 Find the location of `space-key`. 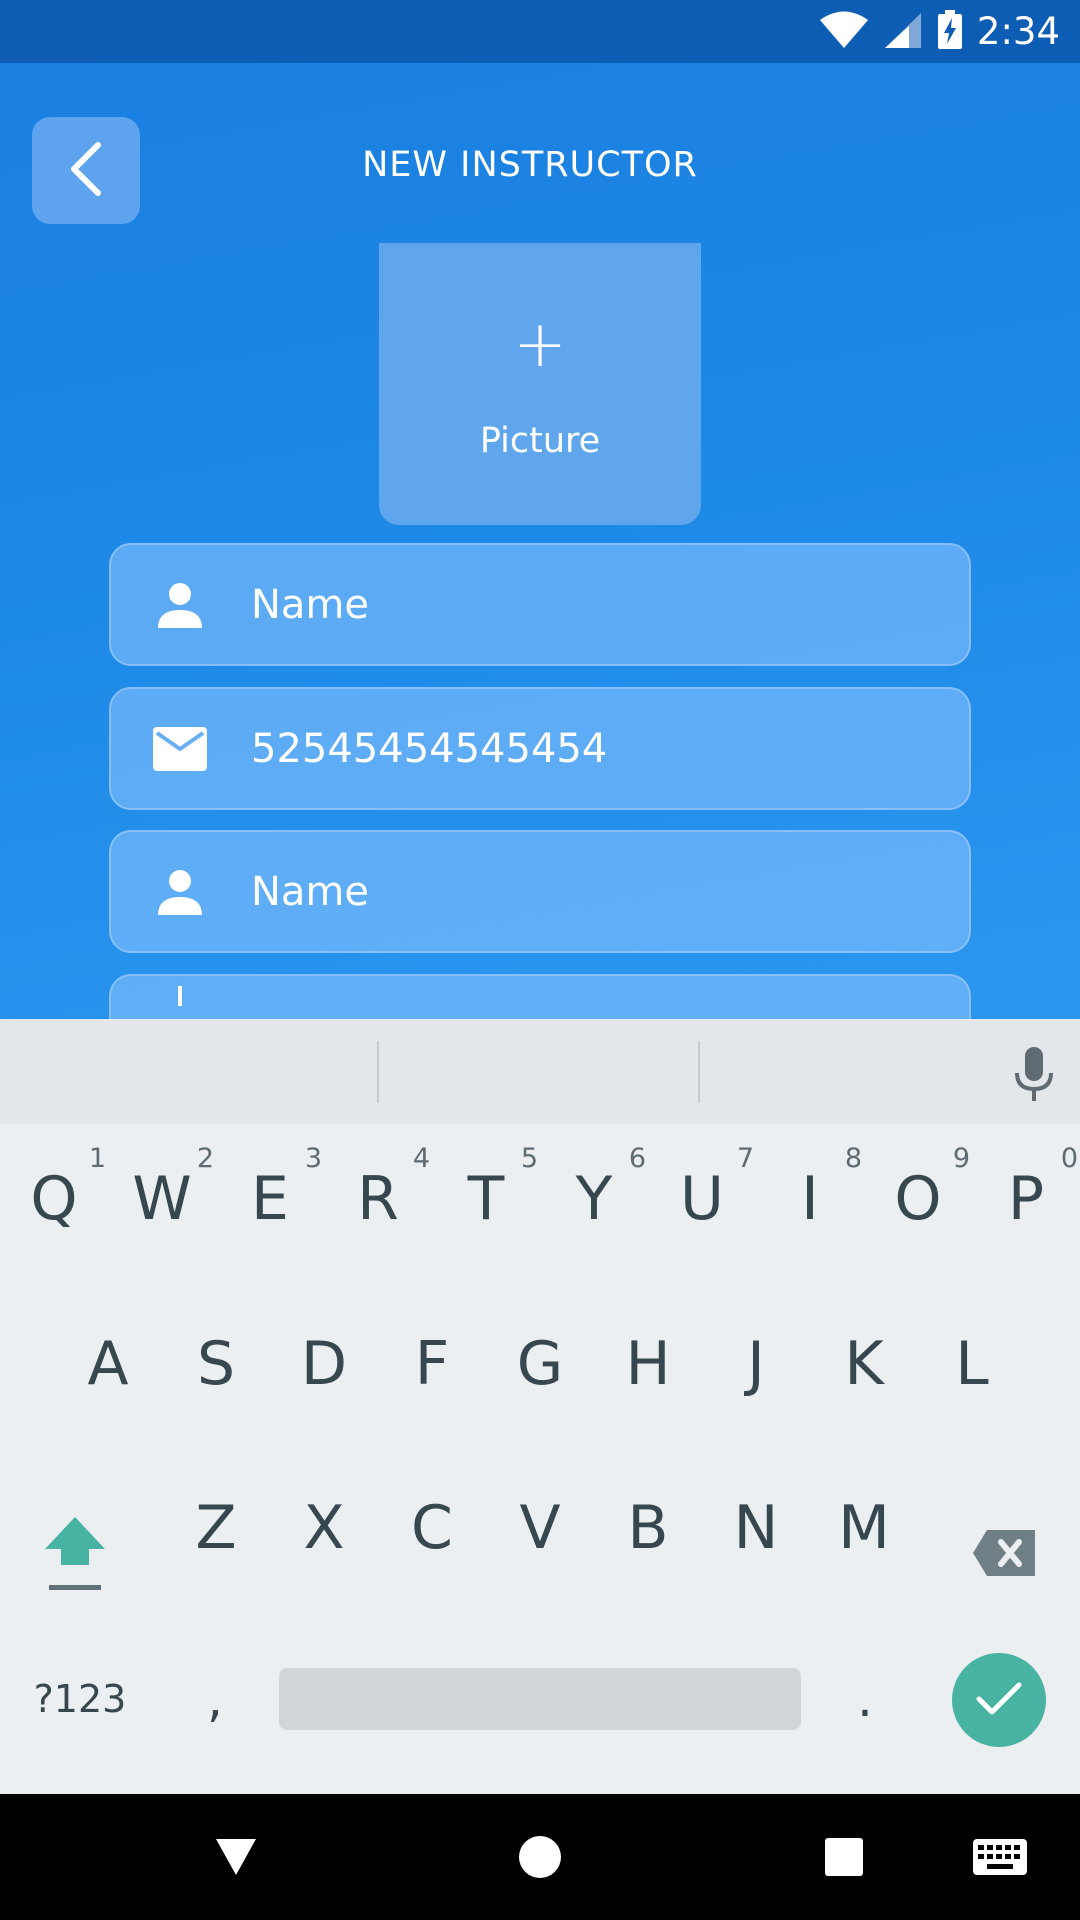

space-key is located at coordinates (540, 1699).